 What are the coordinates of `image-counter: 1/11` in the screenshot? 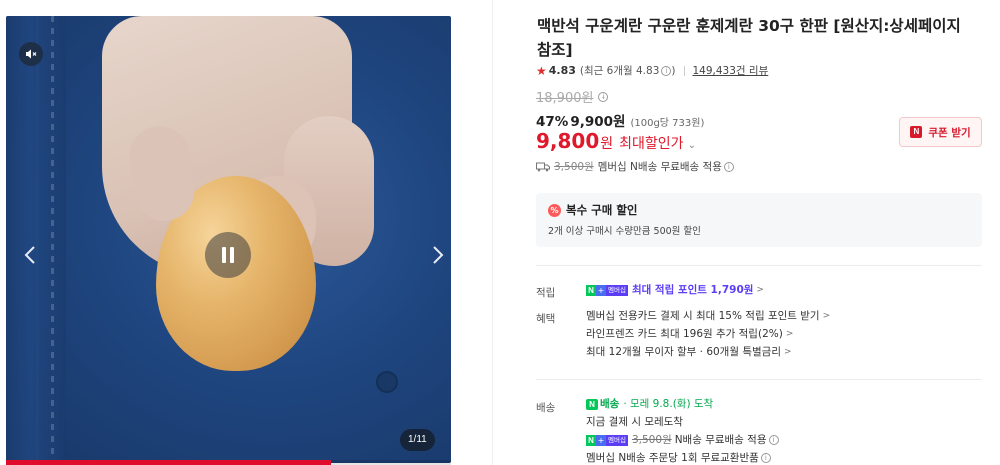 It's located at (417, 440).